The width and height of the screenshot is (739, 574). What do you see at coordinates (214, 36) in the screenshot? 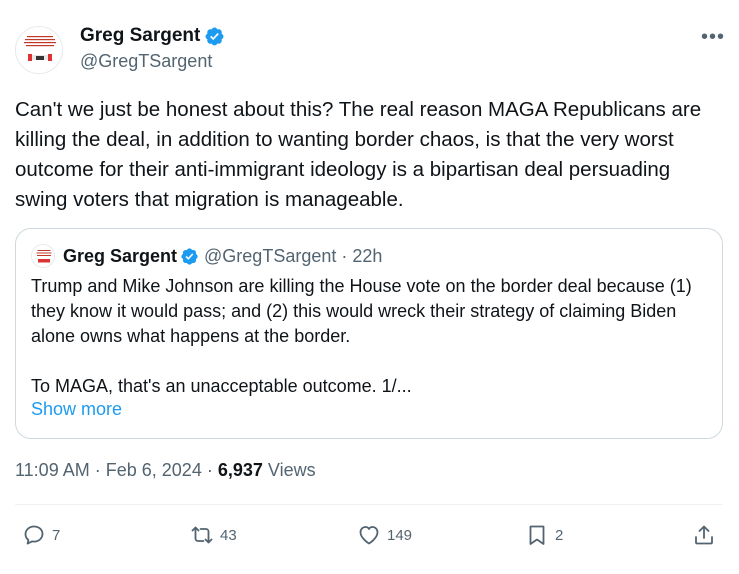
I see `verified-badge-icon` at bounding box center [214, 36].